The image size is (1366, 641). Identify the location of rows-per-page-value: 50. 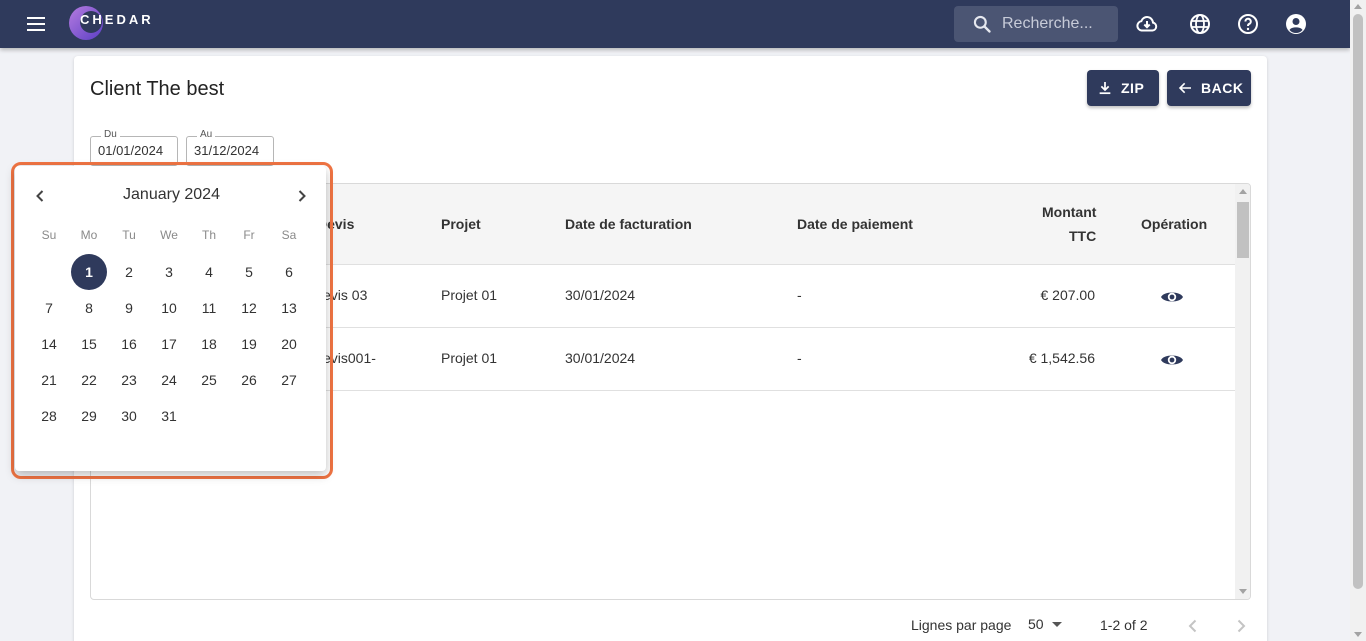
(1036, 624).